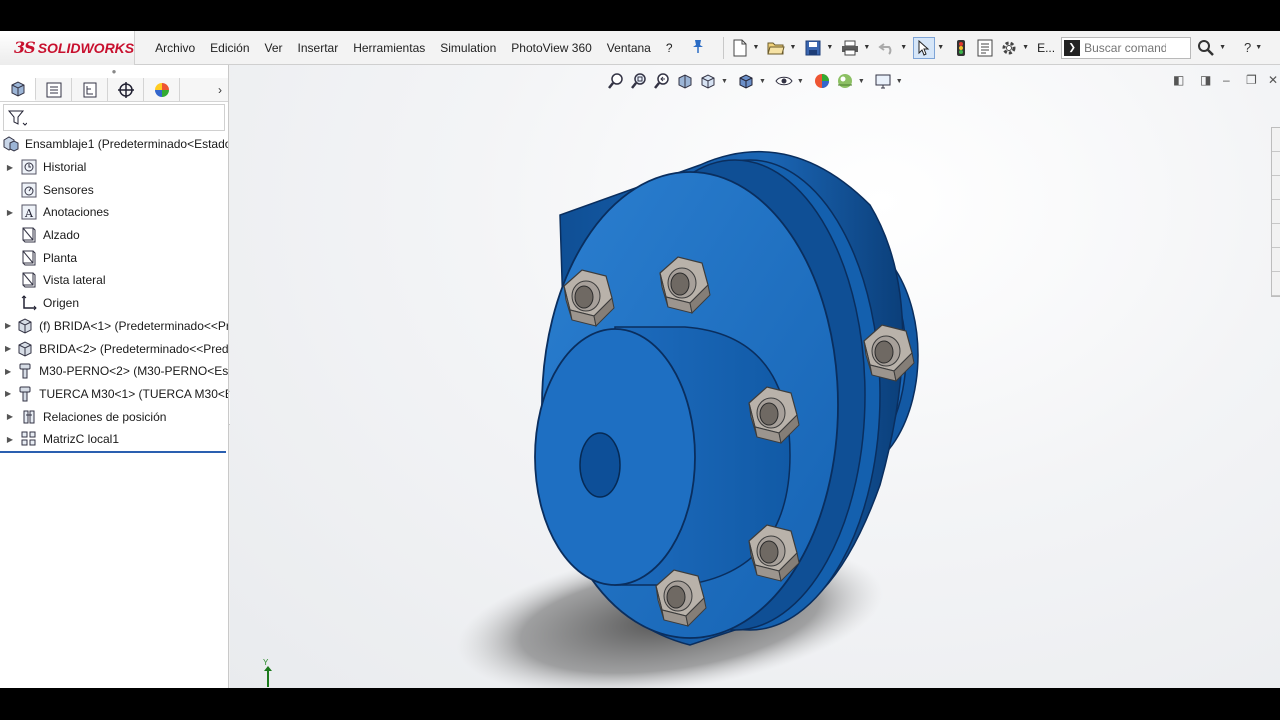  I want to click on dimxpert-icon, so click(126, 89).